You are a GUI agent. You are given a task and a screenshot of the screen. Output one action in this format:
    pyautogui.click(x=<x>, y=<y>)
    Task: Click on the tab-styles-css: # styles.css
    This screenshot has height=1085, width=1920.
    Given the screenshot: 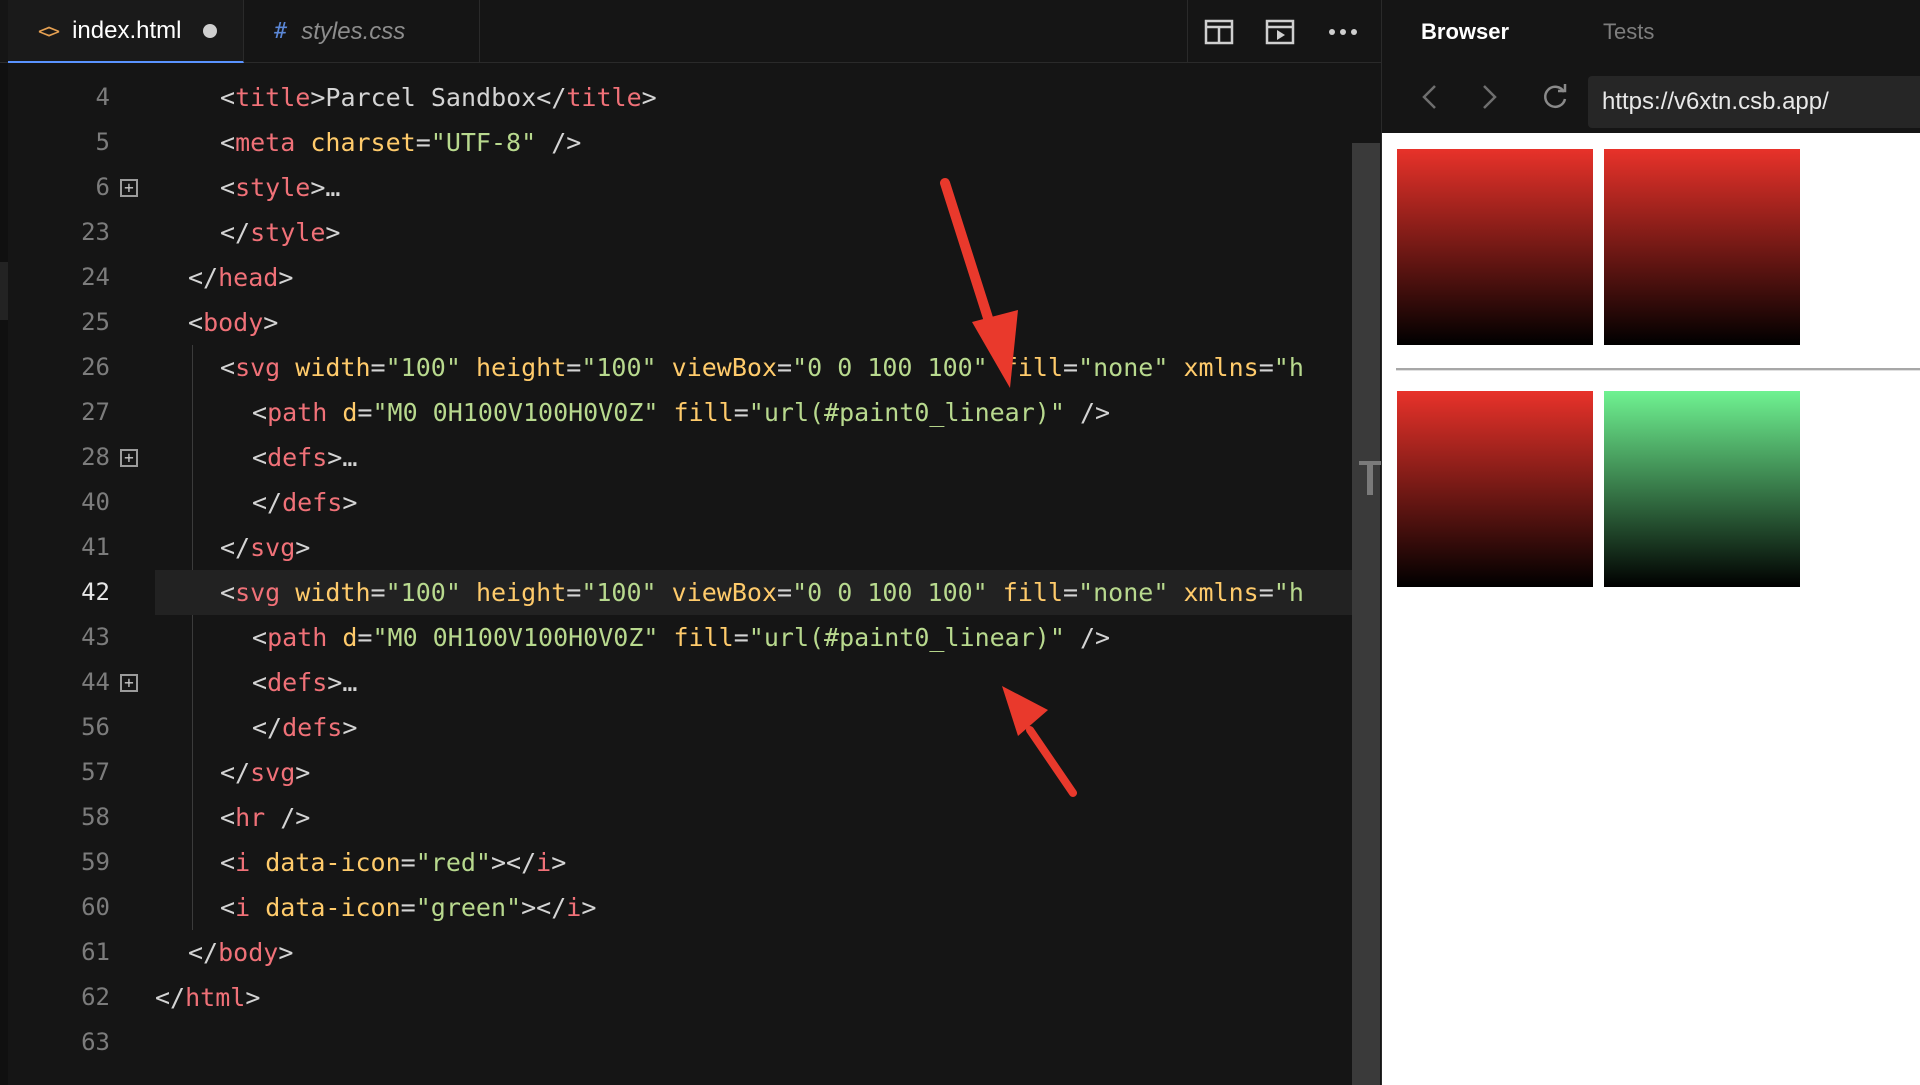 What is the action you would take?
    pyautogui.click(x=362, y=31)
    